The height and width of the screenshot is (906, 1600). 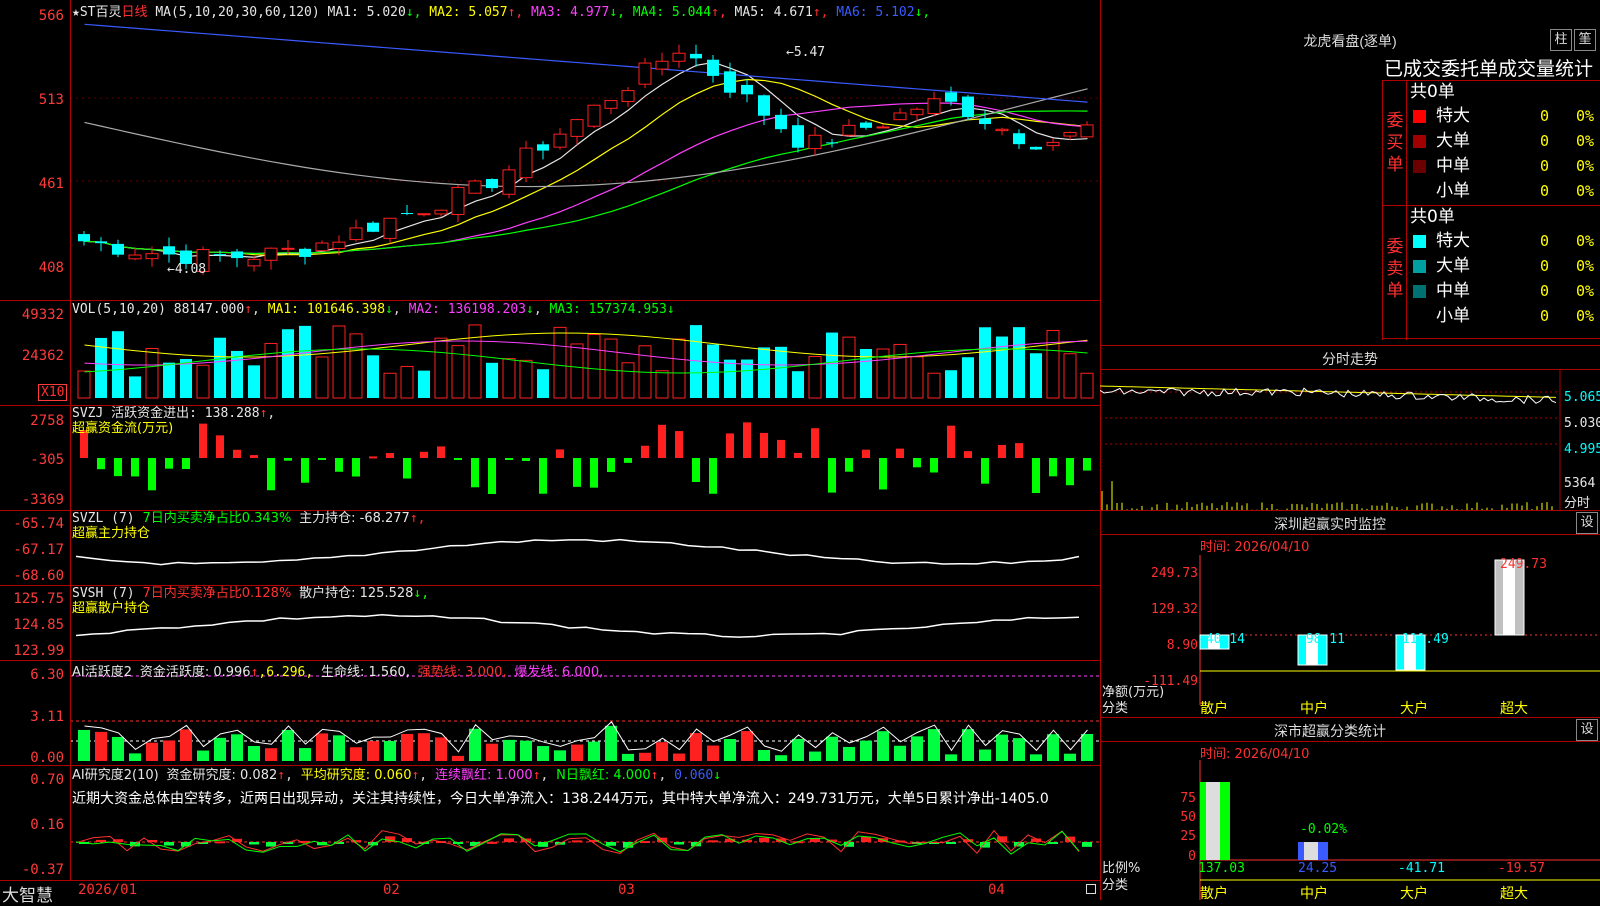 What do you see at coordinates (719, 12) in the screenshot?
I see `arrow-icon: ↑,` at bounding box center [719, 12].